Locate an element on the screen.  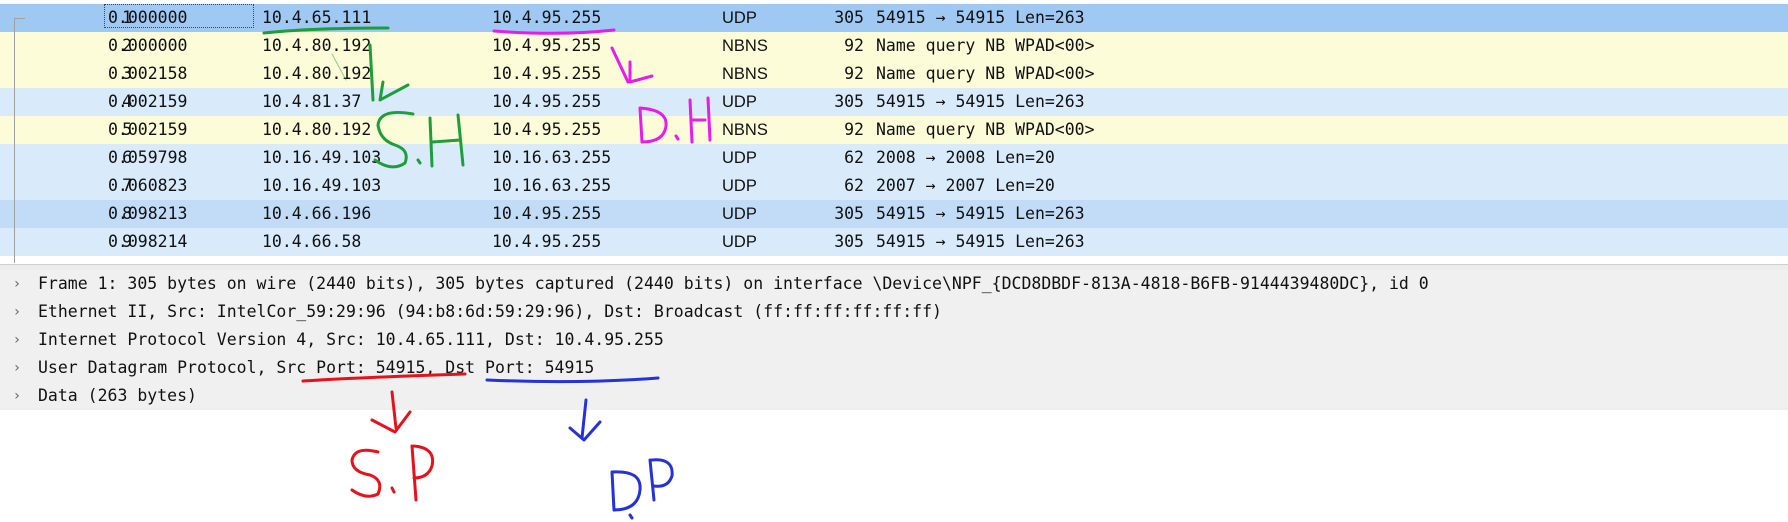
detail-tree-item-label: Data (263 bytes) is located at coordinates (117, 395).